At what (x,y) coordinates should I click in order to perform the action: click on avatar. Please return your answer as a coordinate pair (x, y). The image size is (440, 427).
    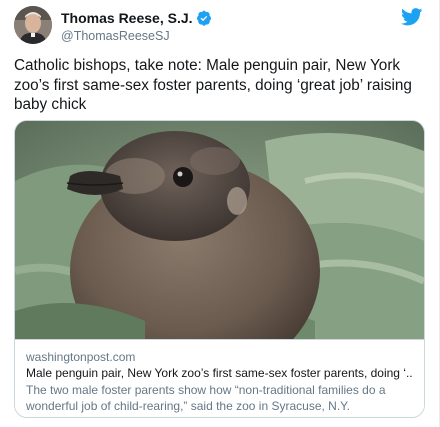
    Looking at the image, I should click on (33, 25).